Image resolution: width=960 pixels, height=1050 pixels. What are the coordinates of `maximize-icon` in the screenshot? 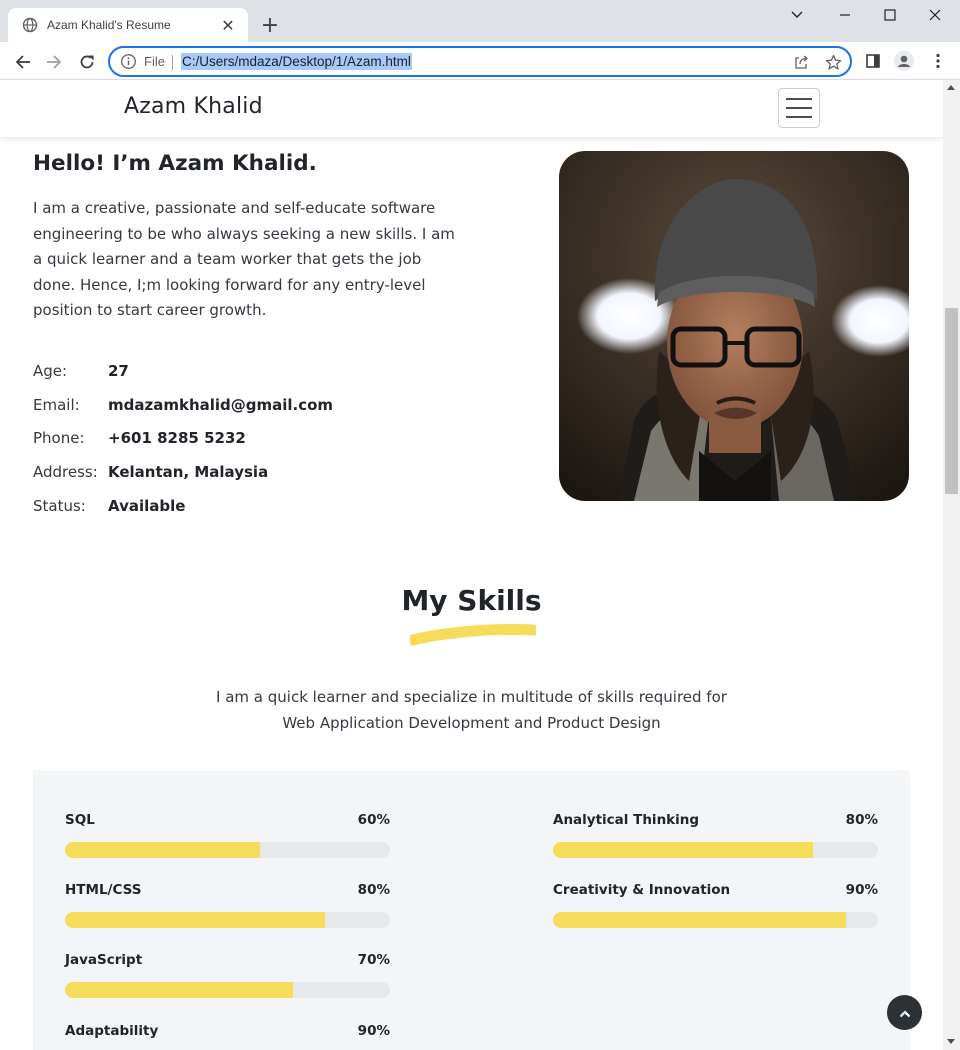 It's located at (890, 15).